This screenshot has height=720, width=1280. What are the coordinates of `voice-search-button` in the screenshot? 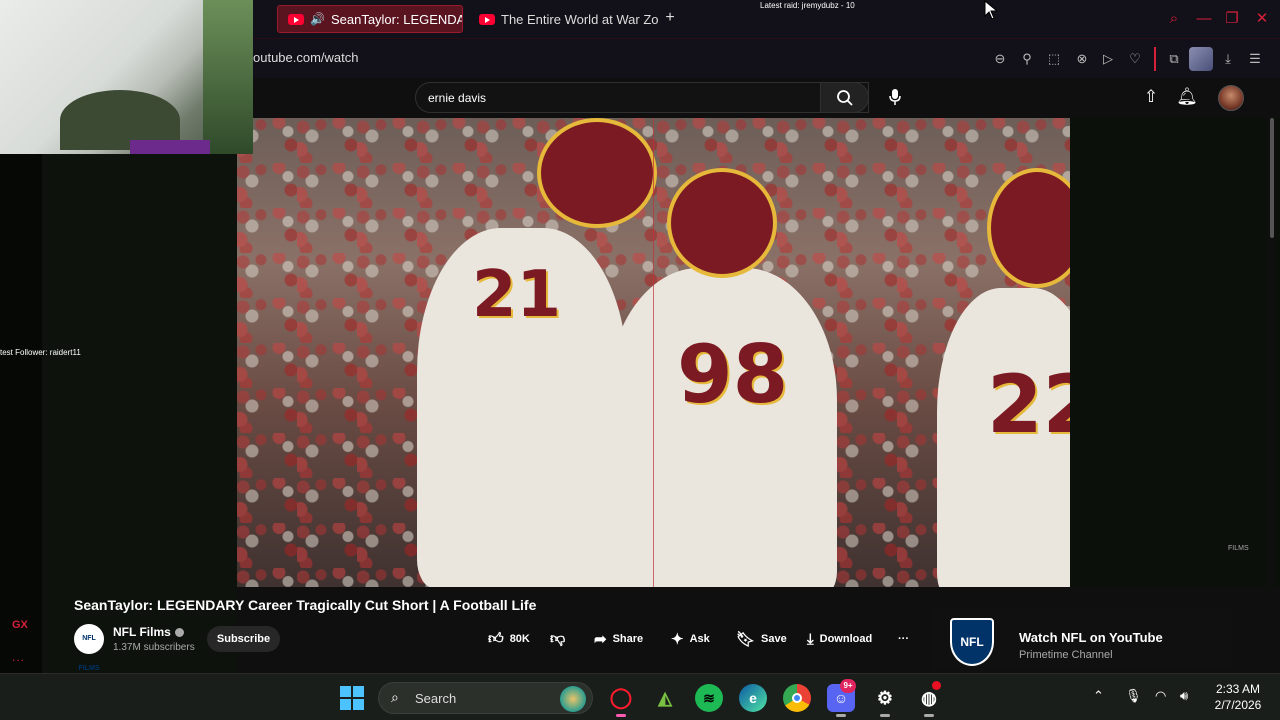 It's located at (894, 97).